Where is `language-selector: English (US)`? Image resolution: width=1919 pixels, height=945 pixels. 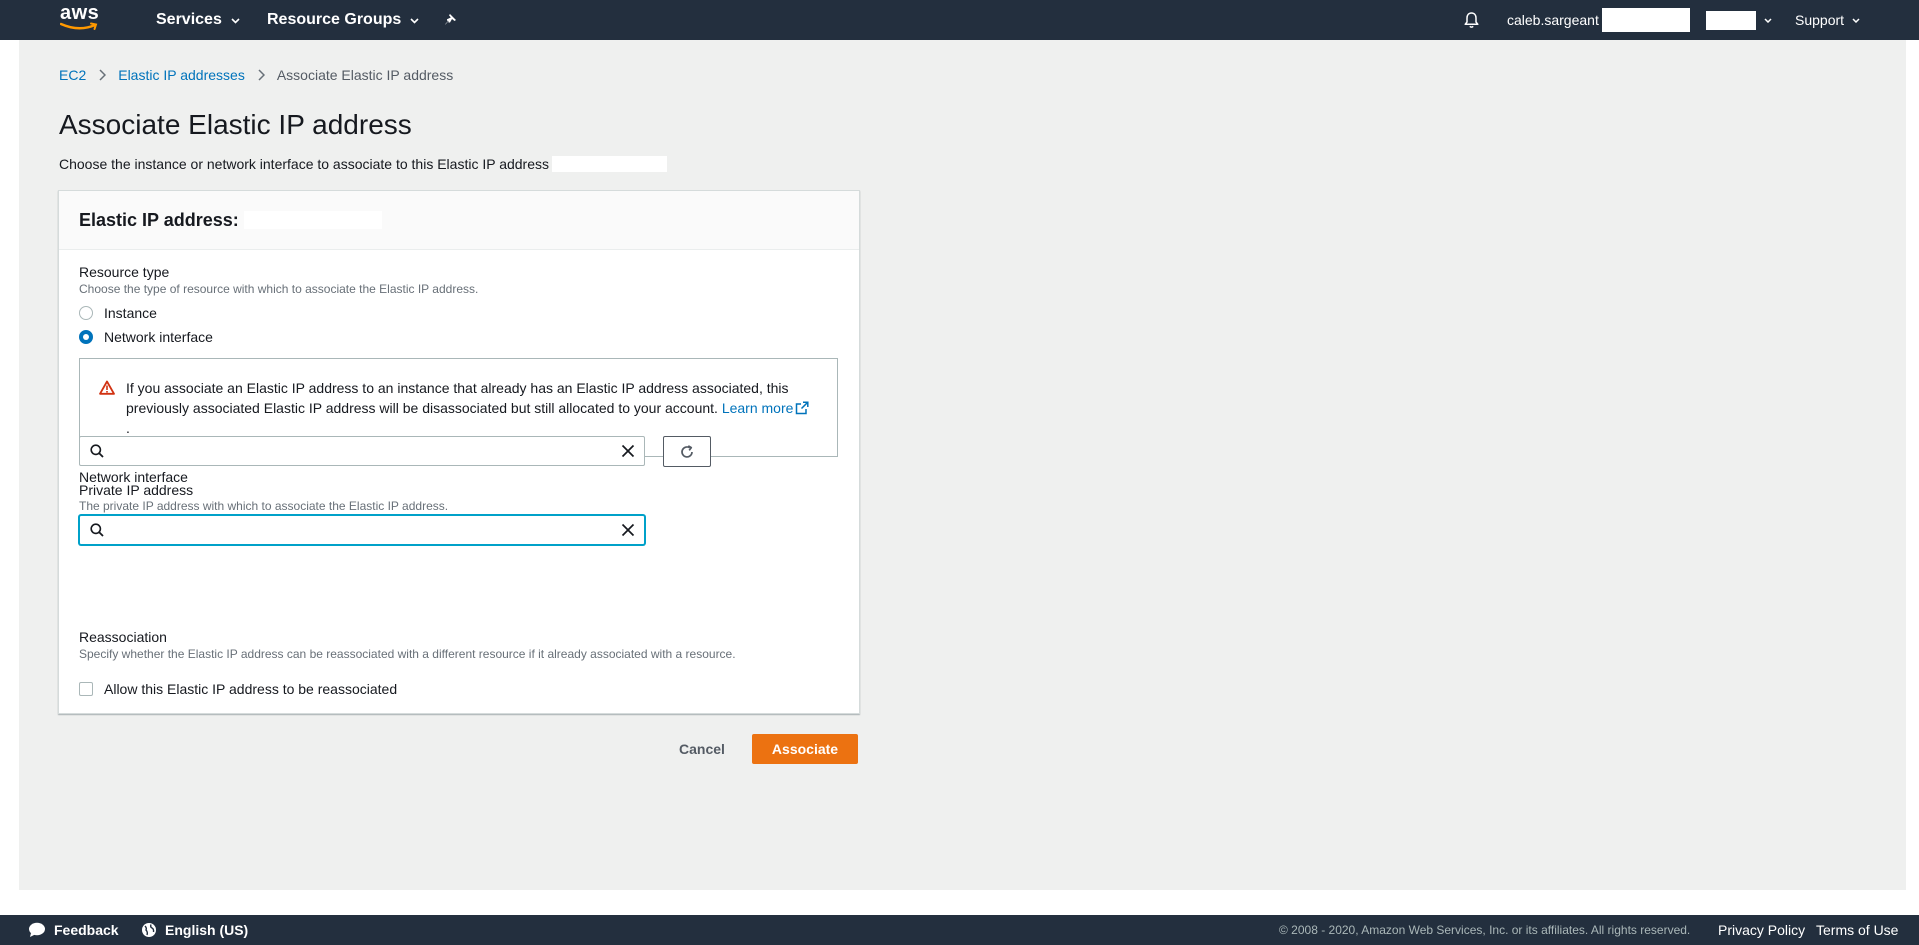
language-selector: English (US) is located at coordinates (194, 930).